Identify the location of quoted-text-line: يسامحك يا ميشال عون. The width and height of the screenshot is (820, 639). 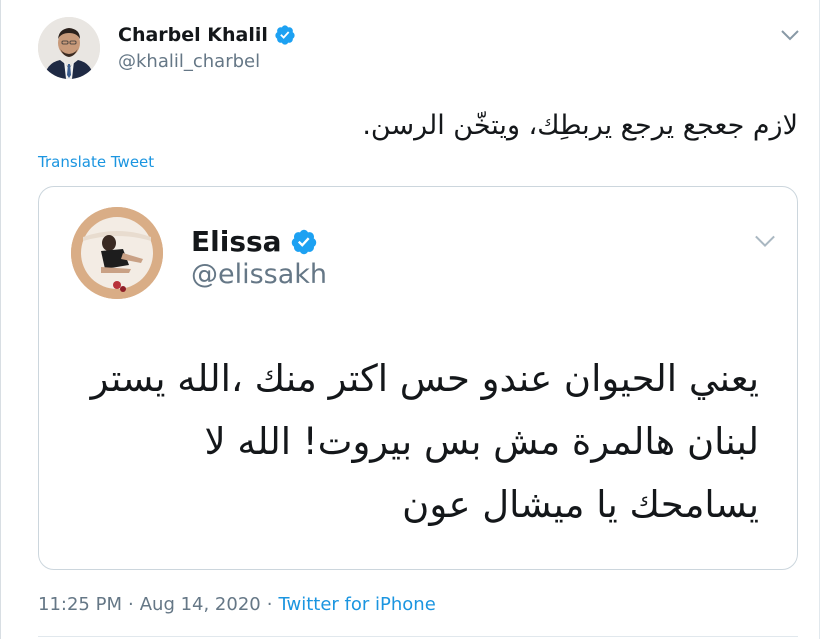
(580, 504).